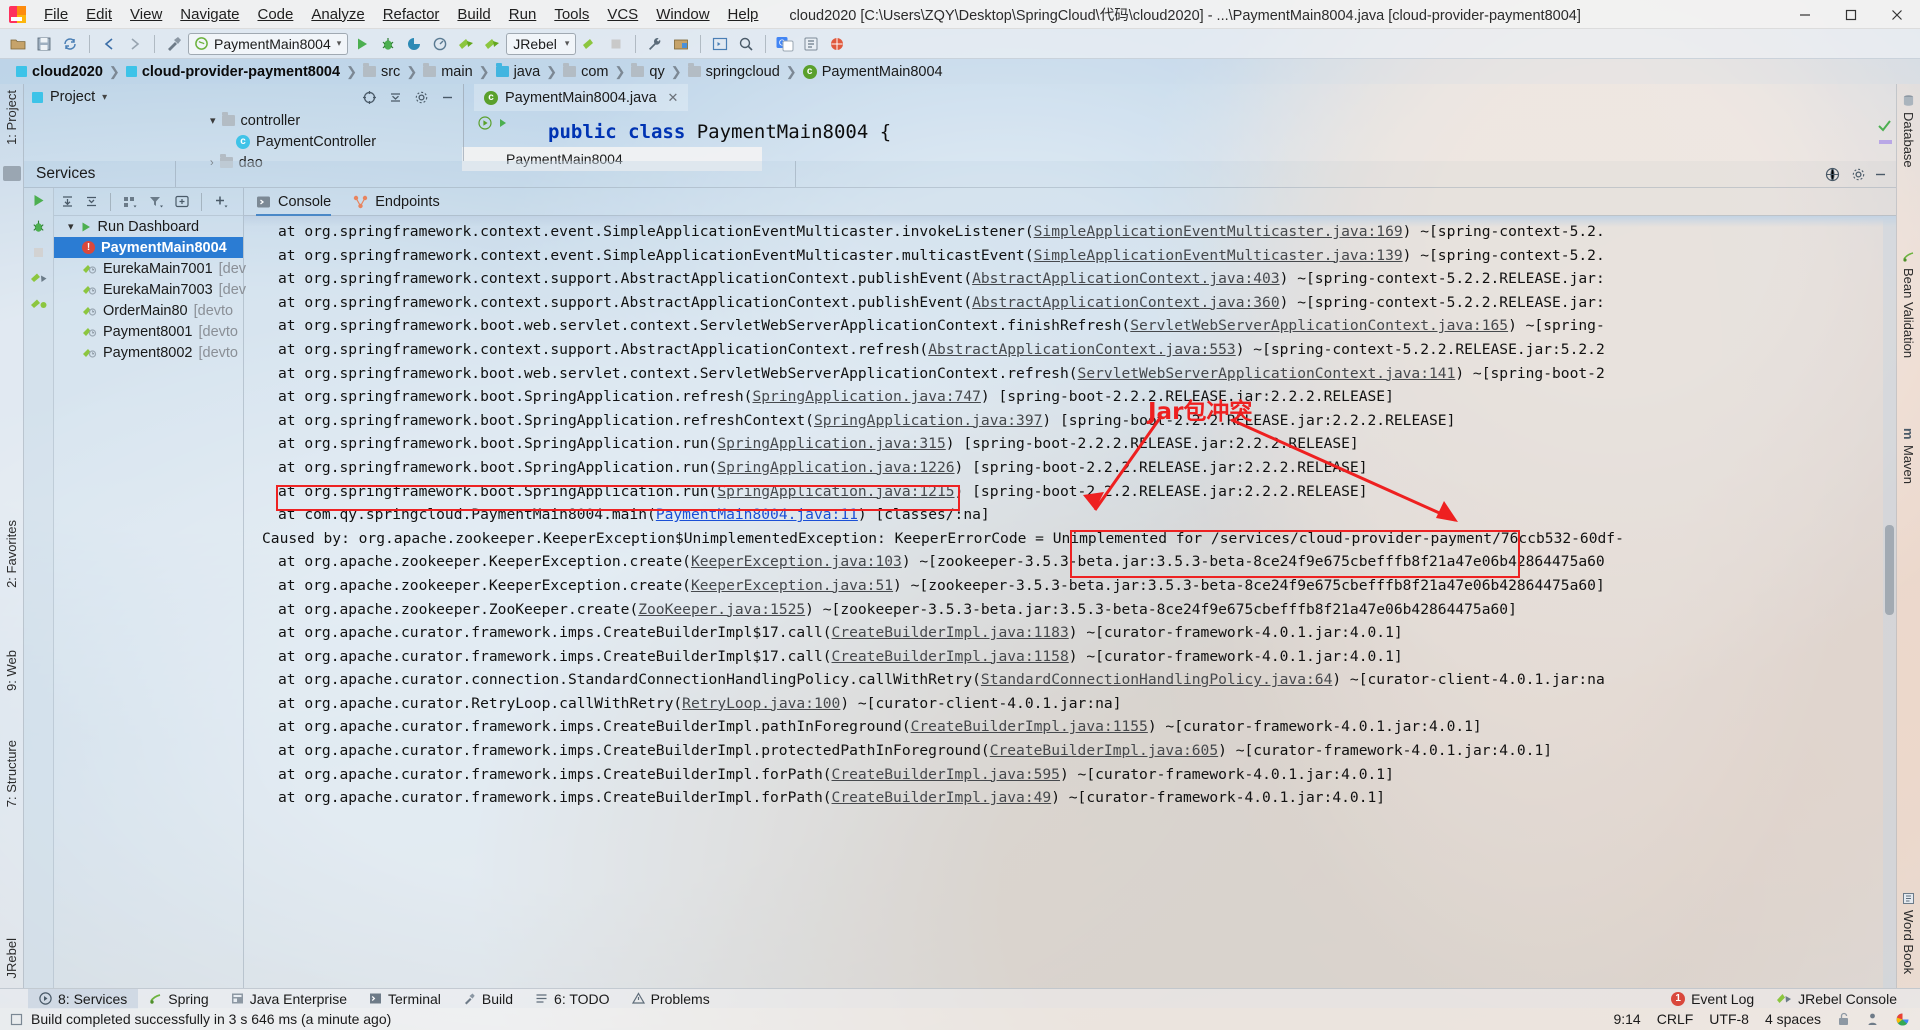 This screenshot has width=1920, height=1030. Describe the element at coordinates (466, 44) in the screenshot. I see `jrebel-run-icon` at that location.